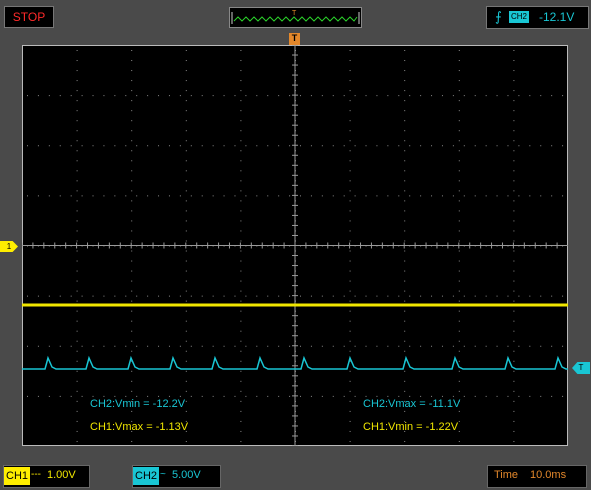 Image resolution: width=591 pixels, height=490 pixels. What do you see at coordinates (537, 17) in the screenshot?
I see `trigger-status: ⨍ CH2 -12.1V` at bounding box center [537, 17].